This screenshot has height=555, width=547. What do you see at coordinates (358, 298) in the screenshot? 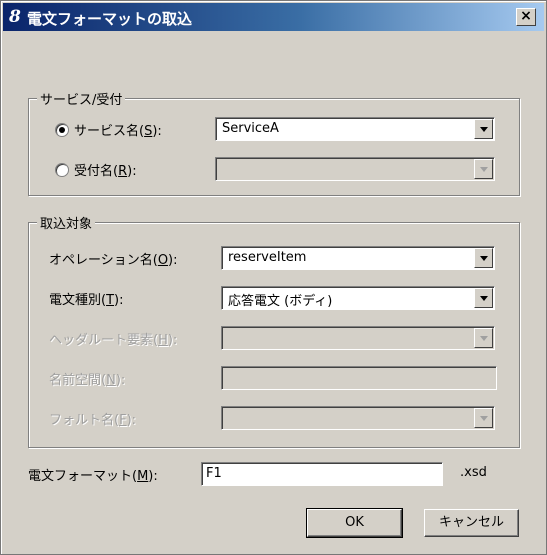
I see `message-type-combo: 応答電文 (ボディ)` at bounding box center [358, 298].